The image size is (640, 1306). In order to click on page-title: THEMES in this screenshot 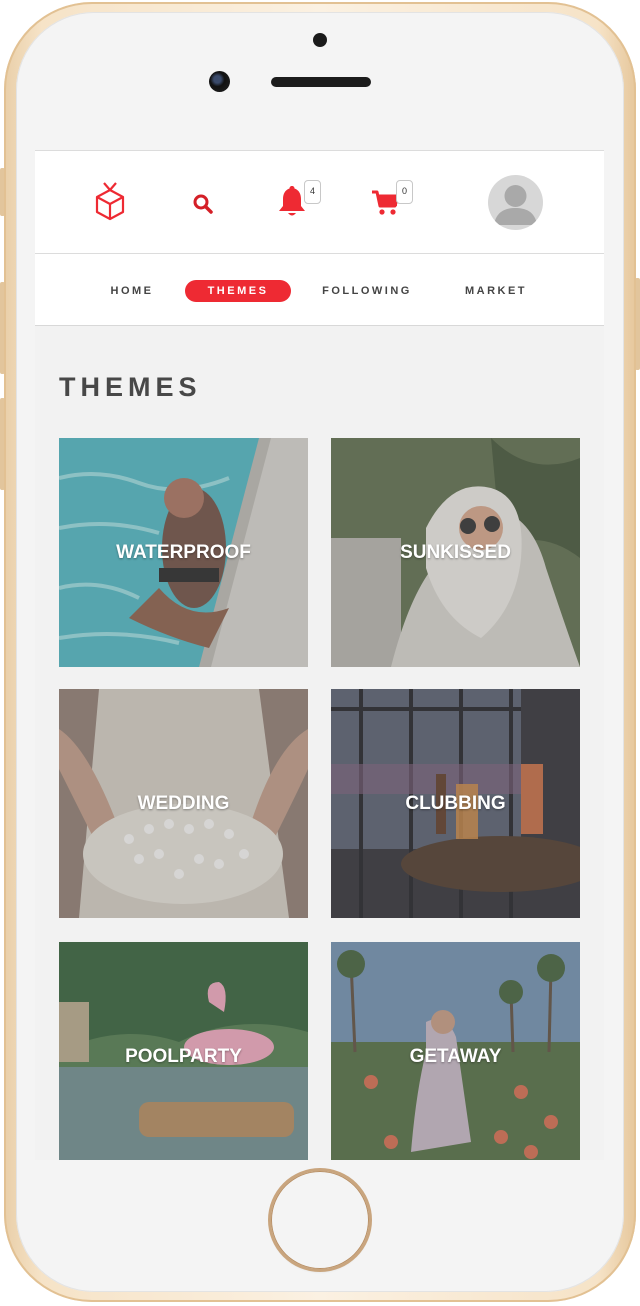, I will do `click(130, 387)`.